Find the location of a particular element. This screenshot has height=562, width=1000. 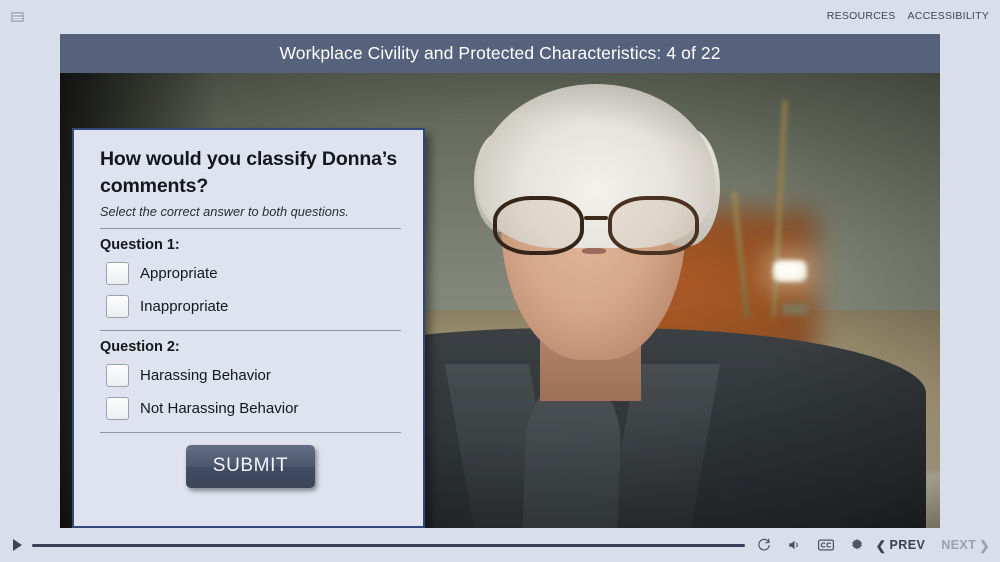

play-icon is located at coordinates (17, 545).